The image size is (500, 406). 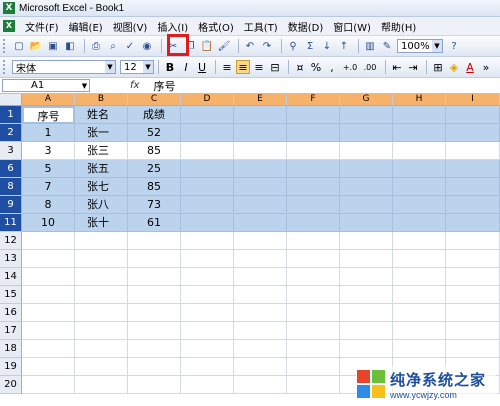 What do you see at coordinates (186, 67) in the screenshot?
I see `italic-button: I` at bounding box center [186, 67].